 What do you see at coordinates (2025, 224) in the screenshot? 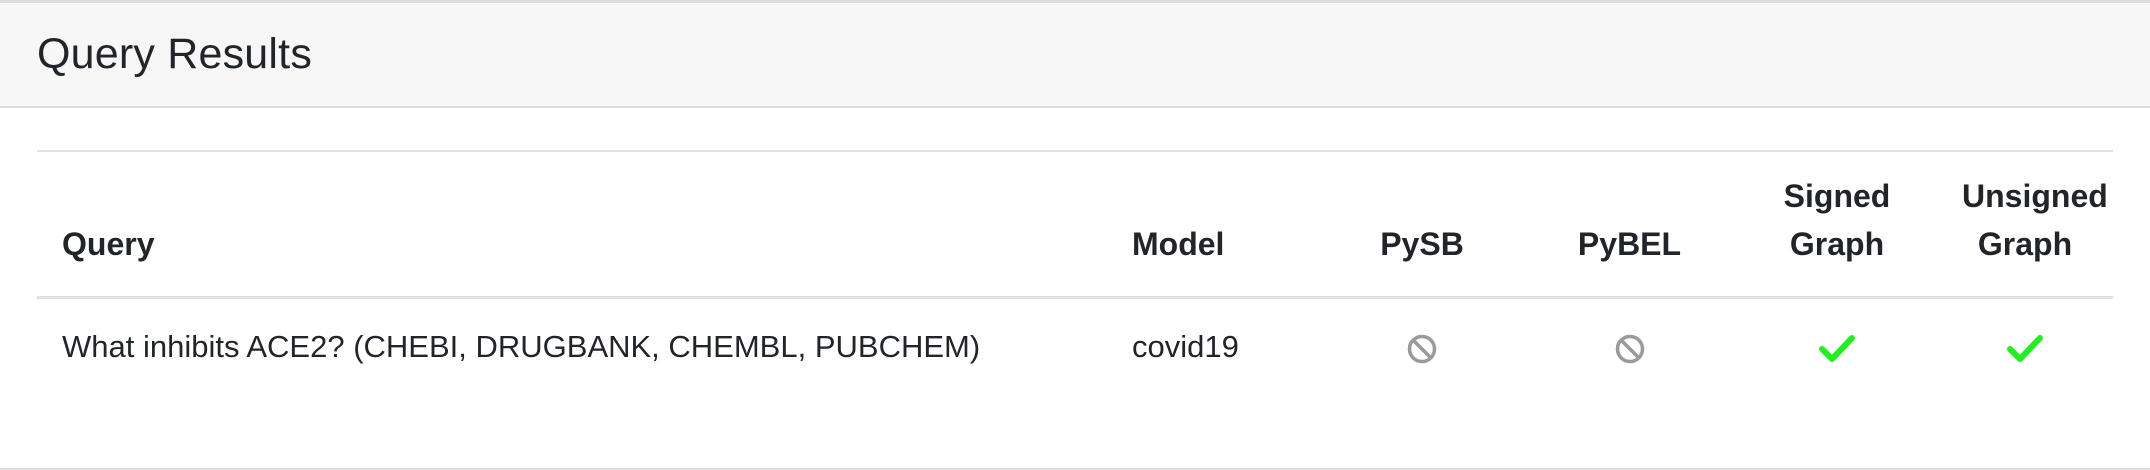
I see `column-header-unsigned-graph: Unsigned Graph` at bounding box center [2025, 224].